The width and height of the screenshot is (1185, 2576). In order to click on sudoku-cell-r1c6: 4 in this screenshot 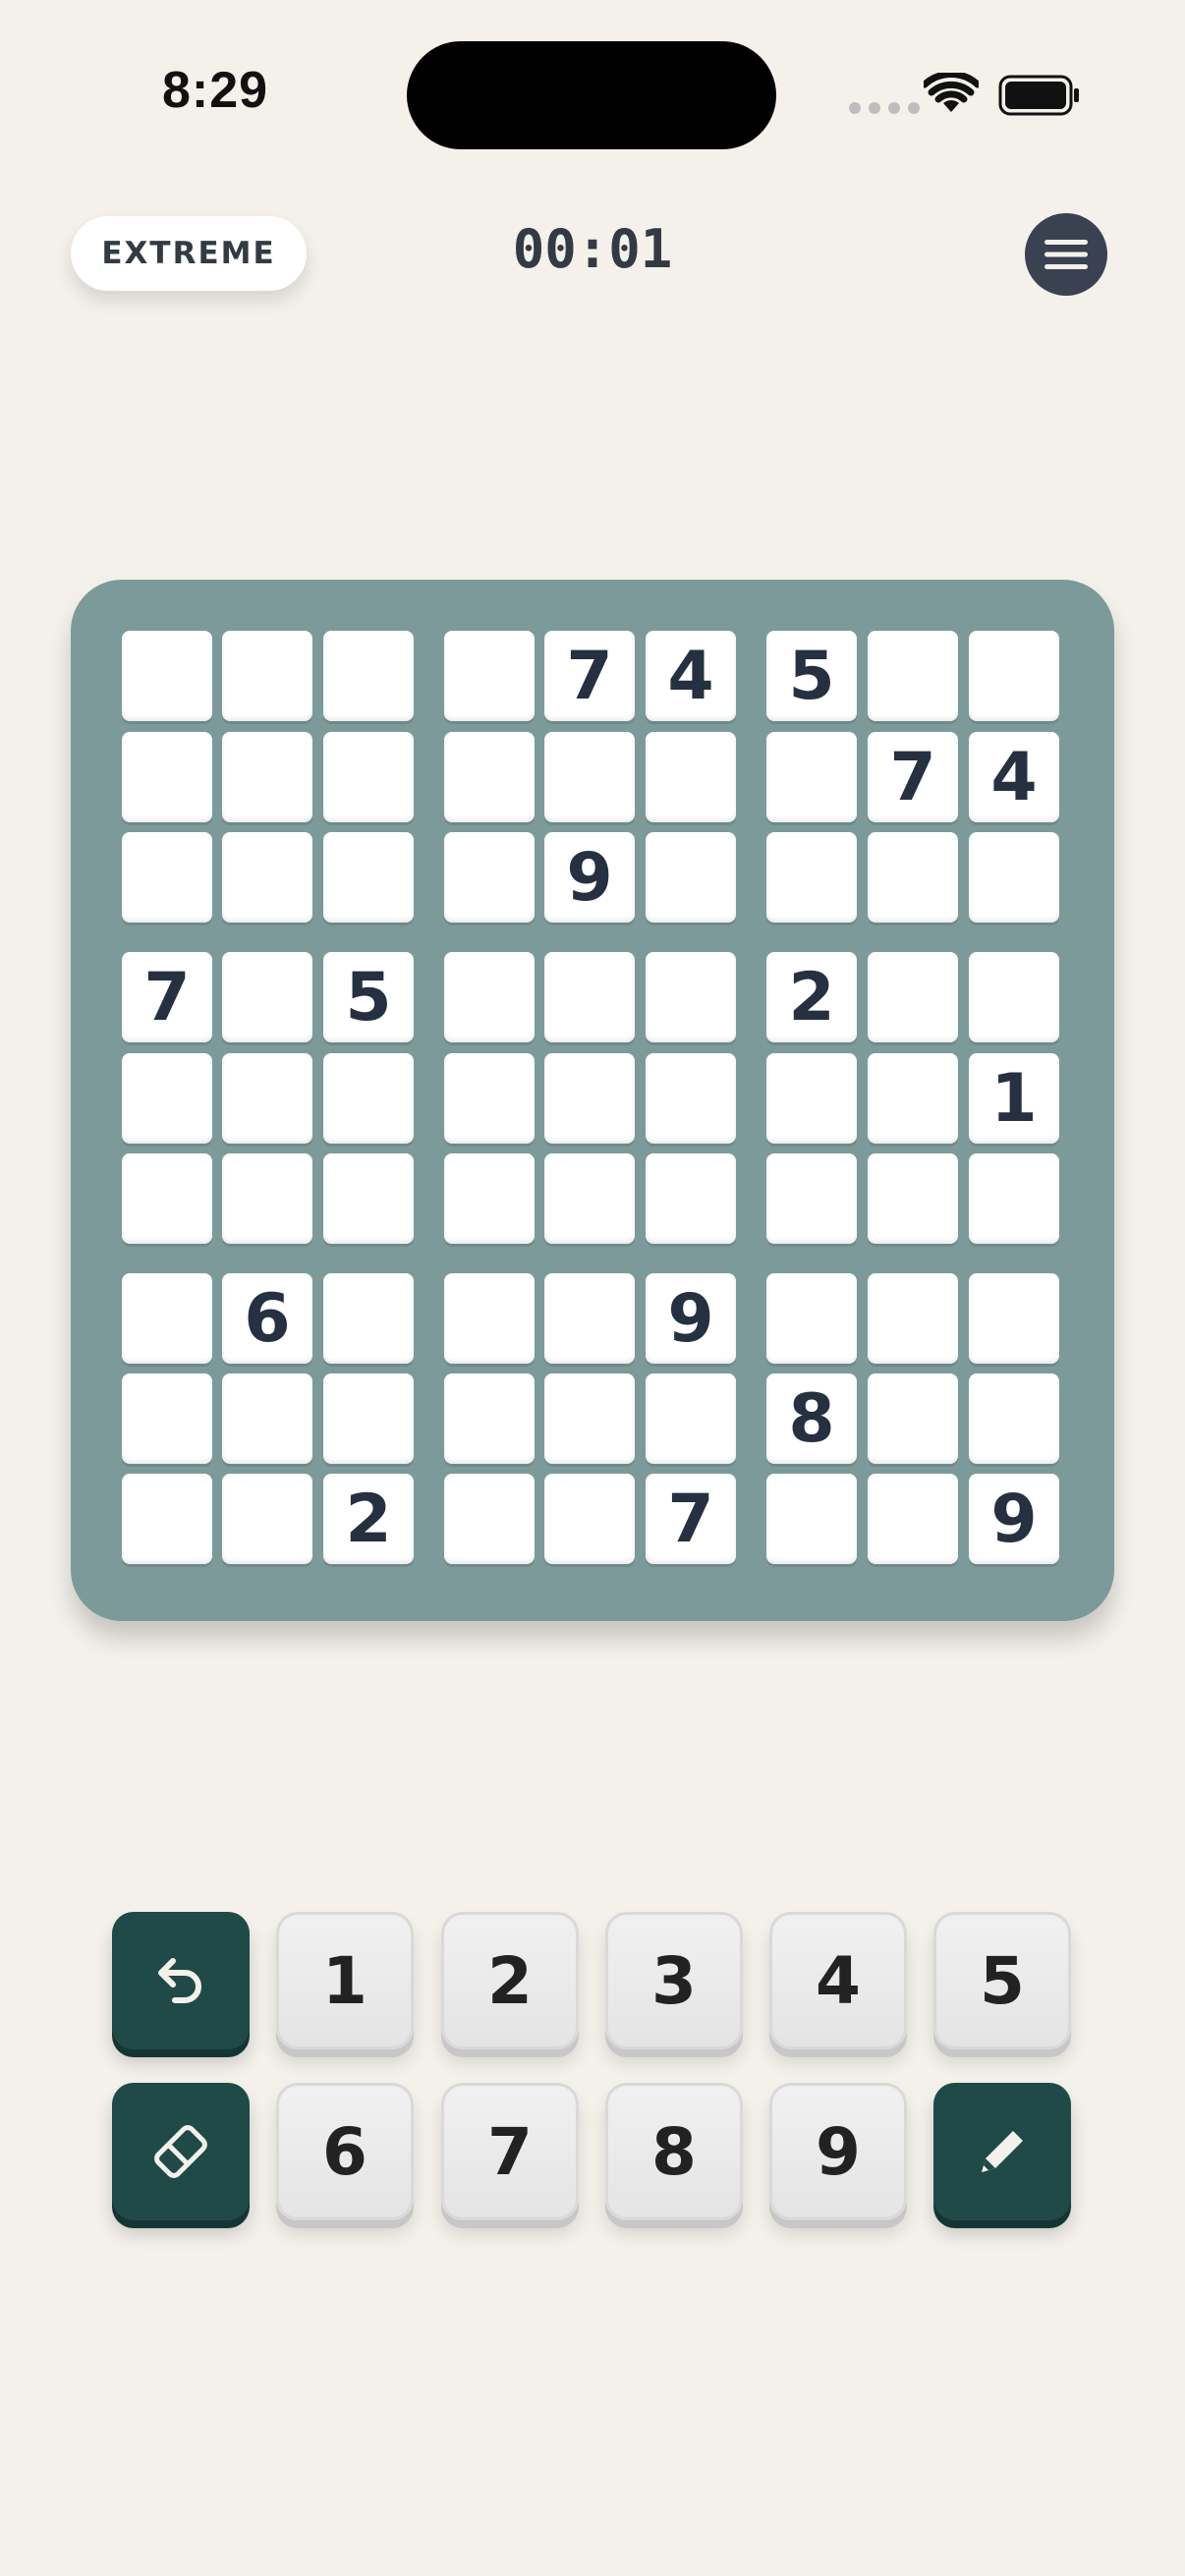, I will do `click(691, 676)`.